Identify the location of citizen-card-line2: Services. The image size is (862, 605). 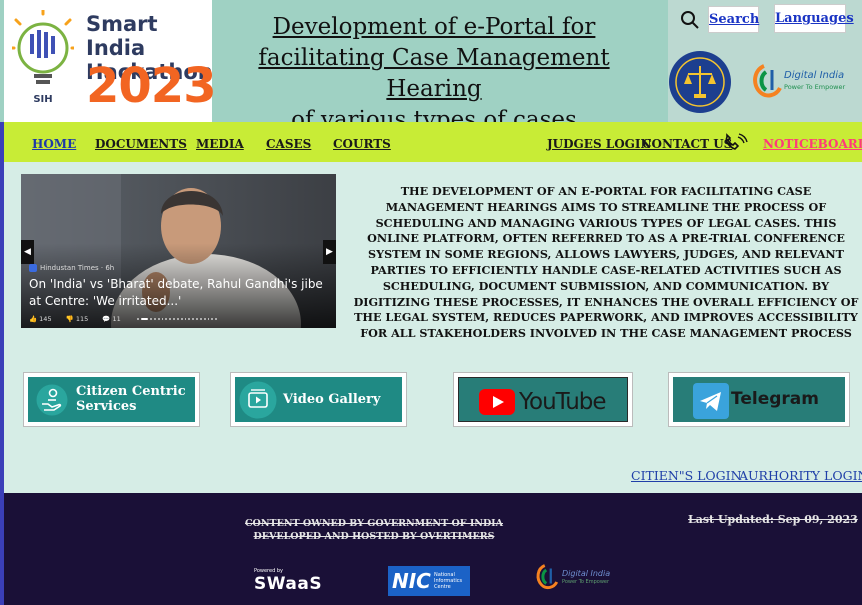
(106, 406).